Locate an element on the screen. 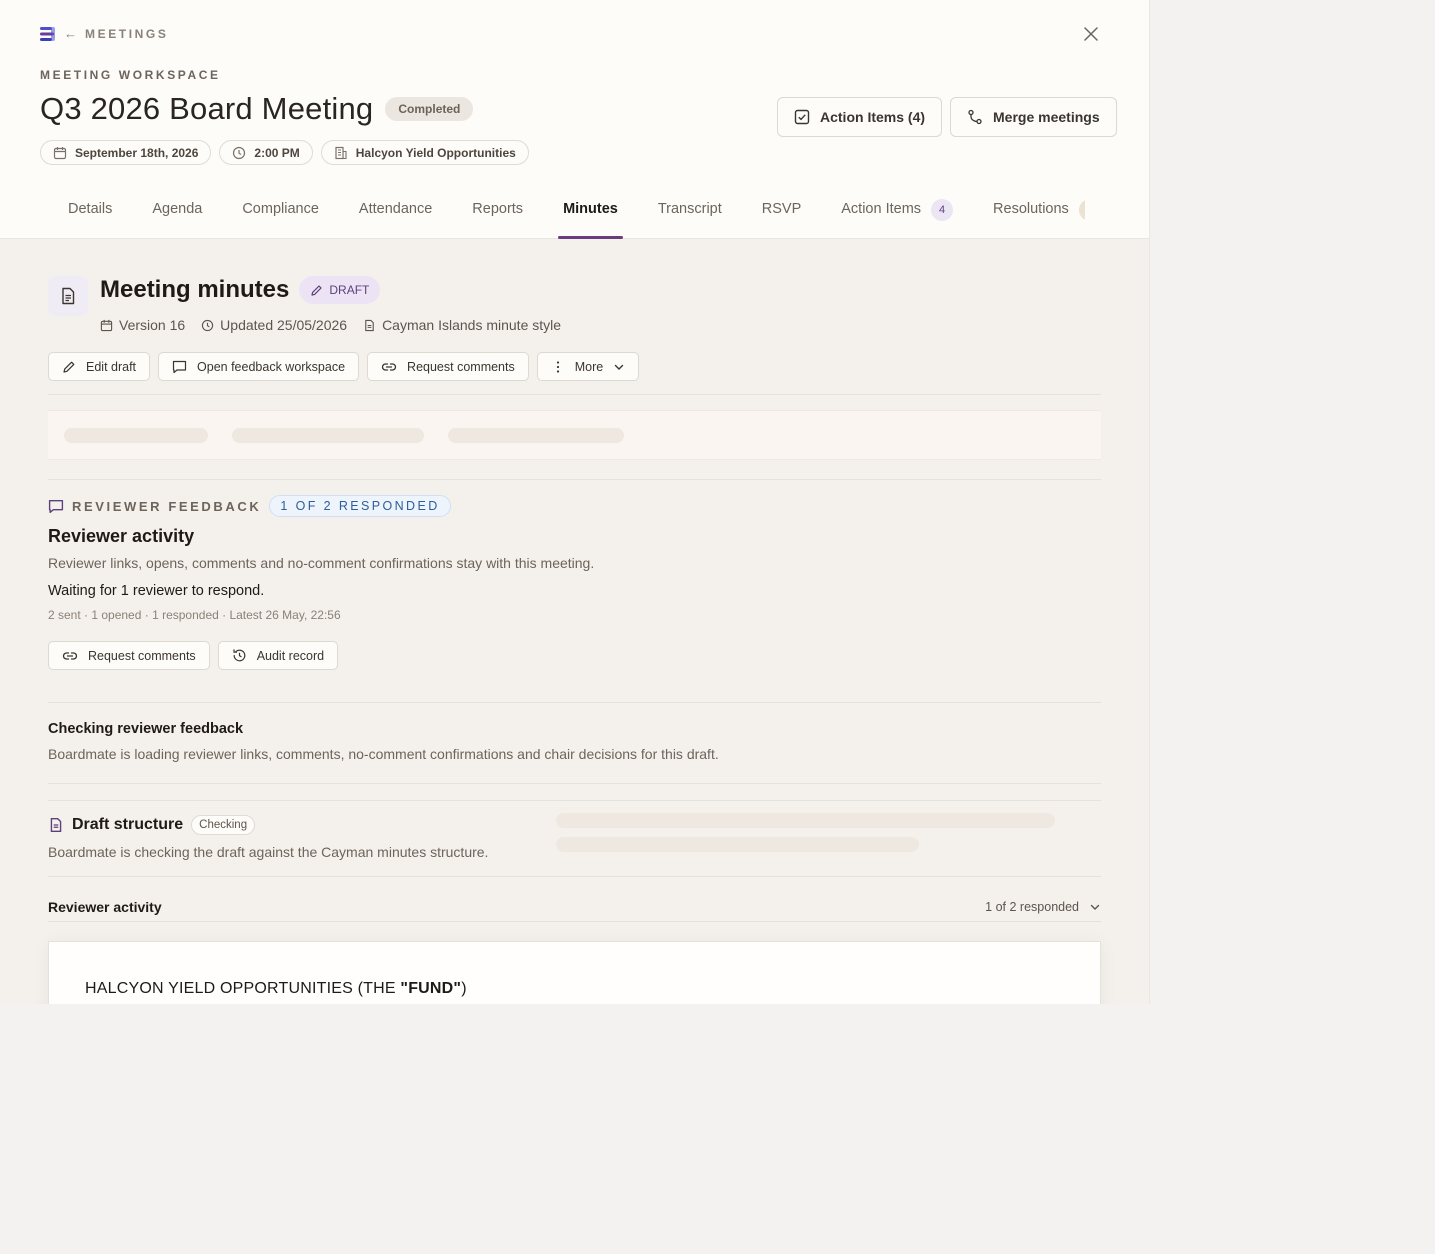 This screenshot has width=1435, height=1254. reviewer-activity-summary: 1 of 2 responded is located at coordinates (1043, 907).